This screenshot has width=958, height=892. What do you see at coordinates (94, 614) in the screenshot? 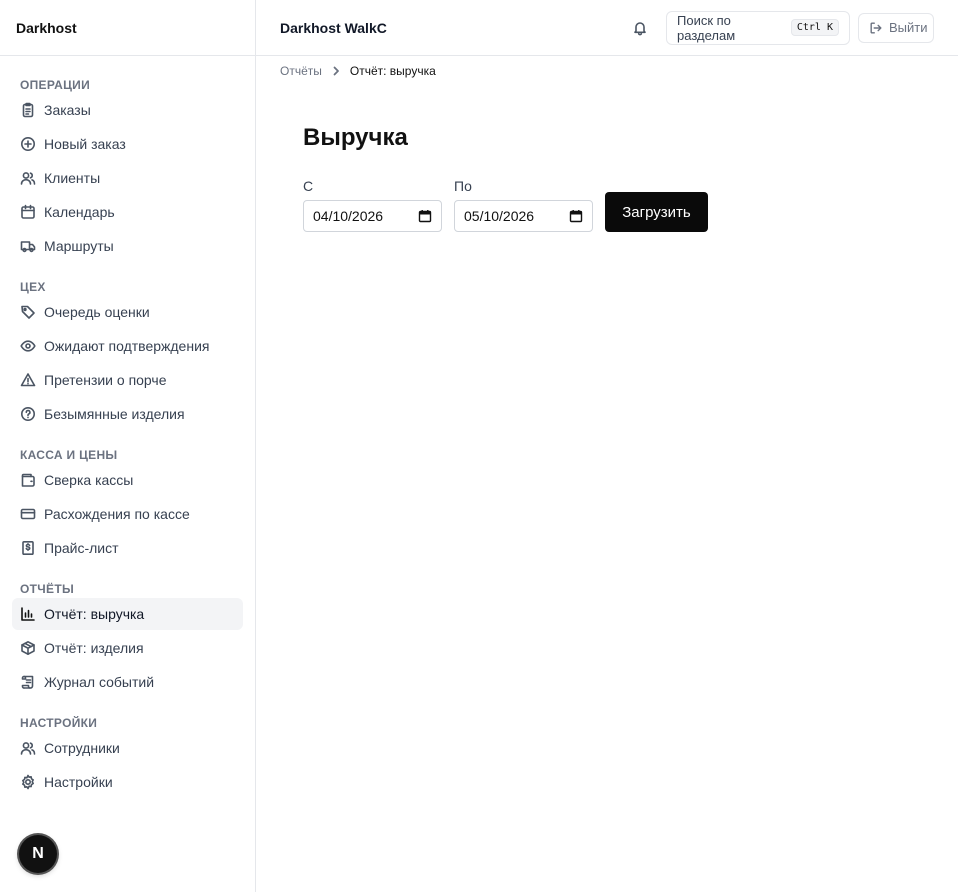
I see `sidebar-item-label: Отчёт: выручка` at bounding box center [94, 614].